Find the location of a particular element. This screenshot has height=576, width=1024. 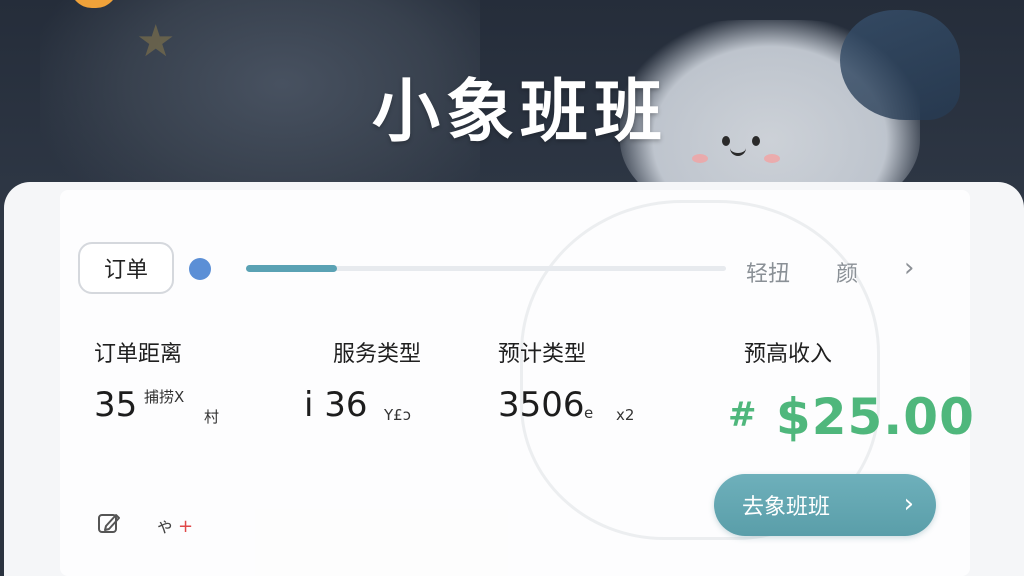

distance-label: 订单距离 is located at coordinates (138, 354).